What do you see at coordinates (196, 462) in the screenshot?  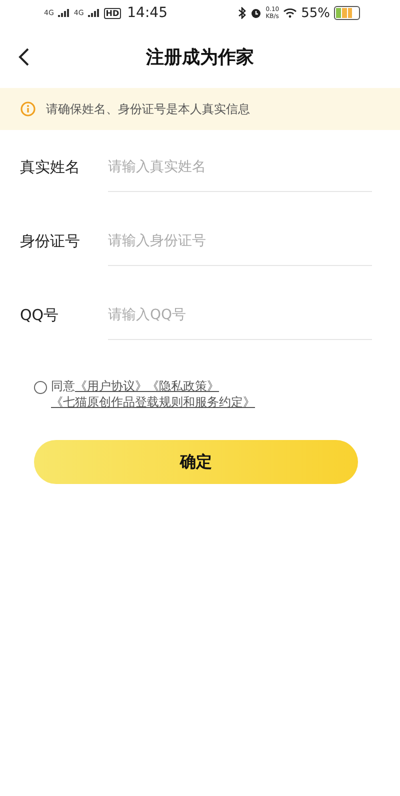 I see `confirm-button: 确定` at bounding box center [196, 462].